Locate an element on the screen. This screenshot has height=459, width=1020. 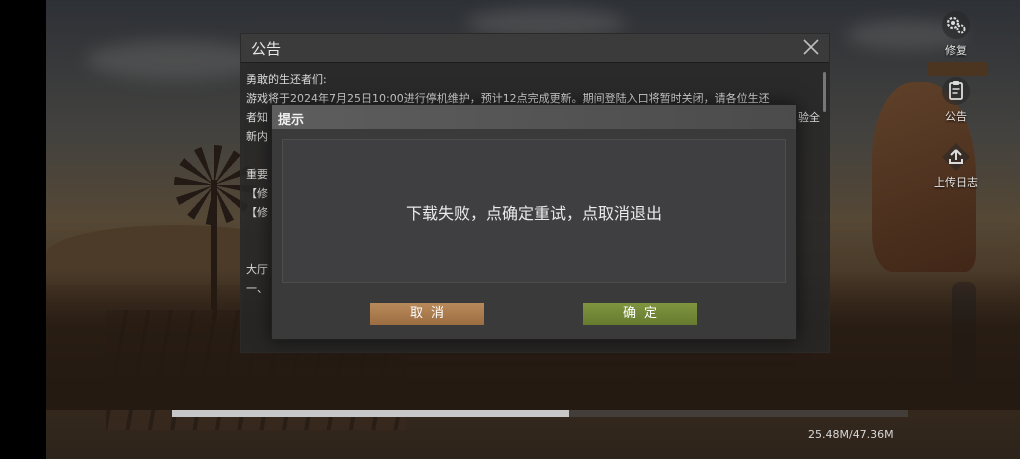
announcement-header: 公告 is located at coordinates (535, 48).